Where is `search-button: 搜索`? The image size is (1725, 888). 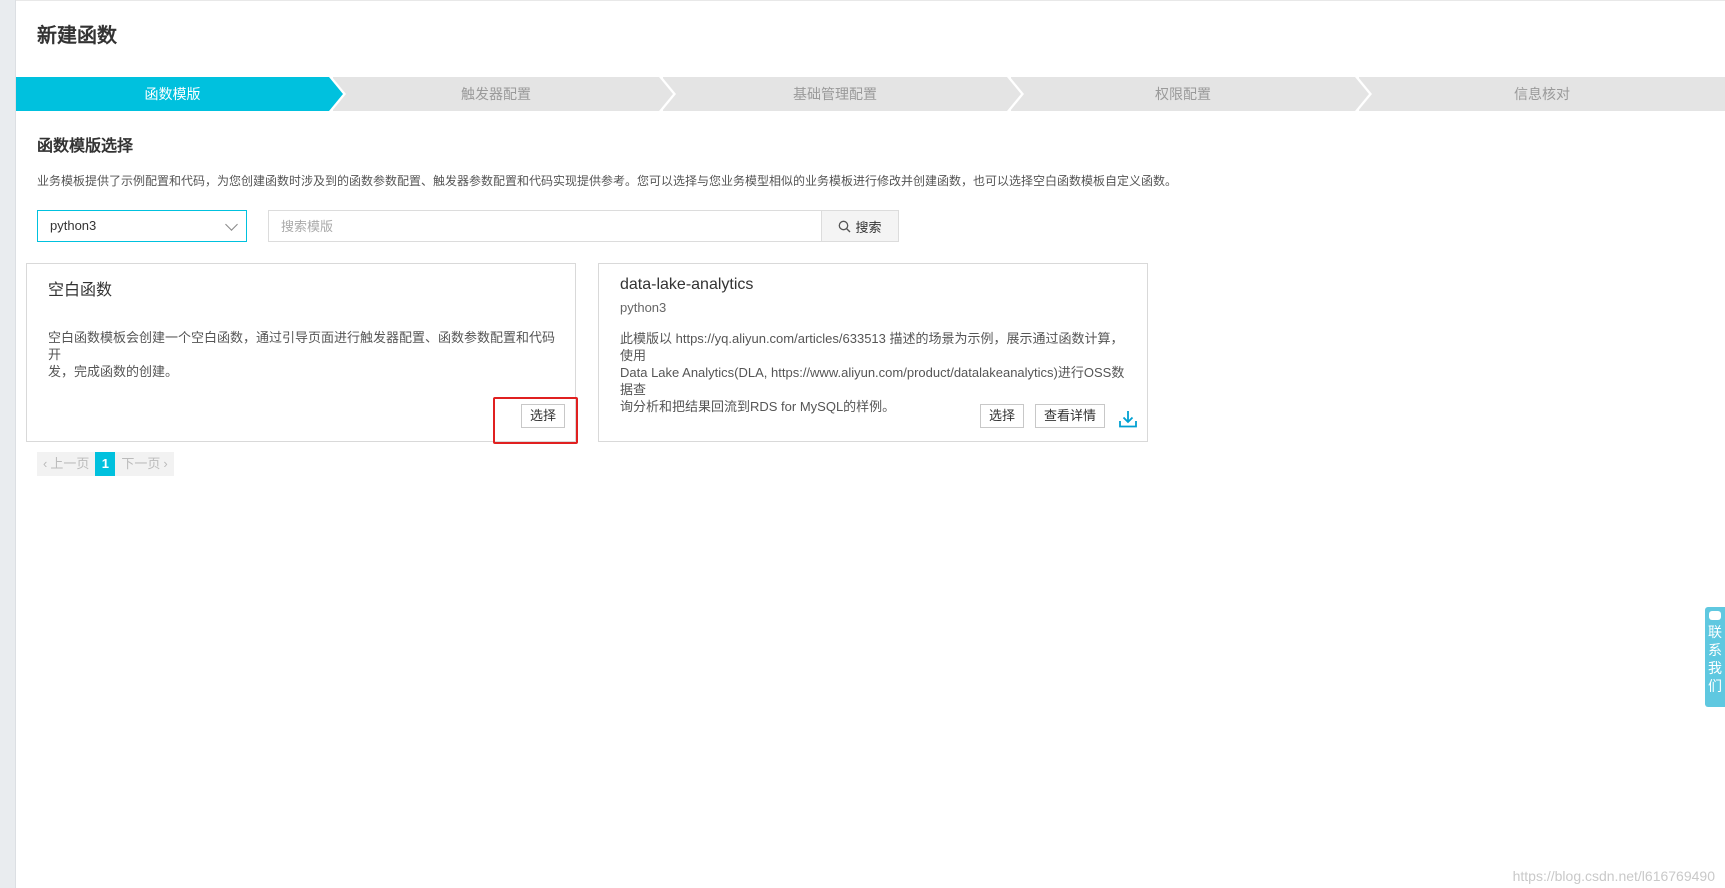
search-button: 搜索 is located at coordinates (860, 226).